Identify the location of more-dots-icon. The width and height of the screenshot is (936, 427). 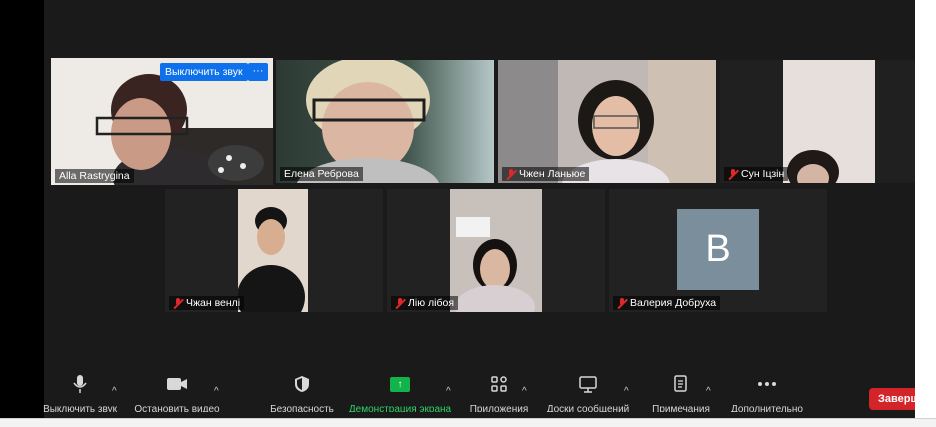
(767, 384).